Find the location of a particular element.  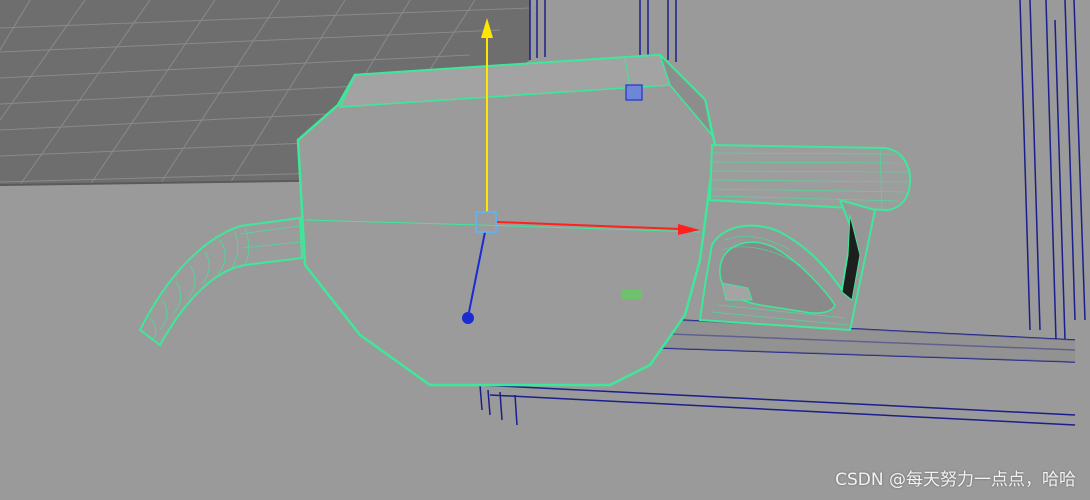

z-axis-arrow is located at coordinates (468, 318).